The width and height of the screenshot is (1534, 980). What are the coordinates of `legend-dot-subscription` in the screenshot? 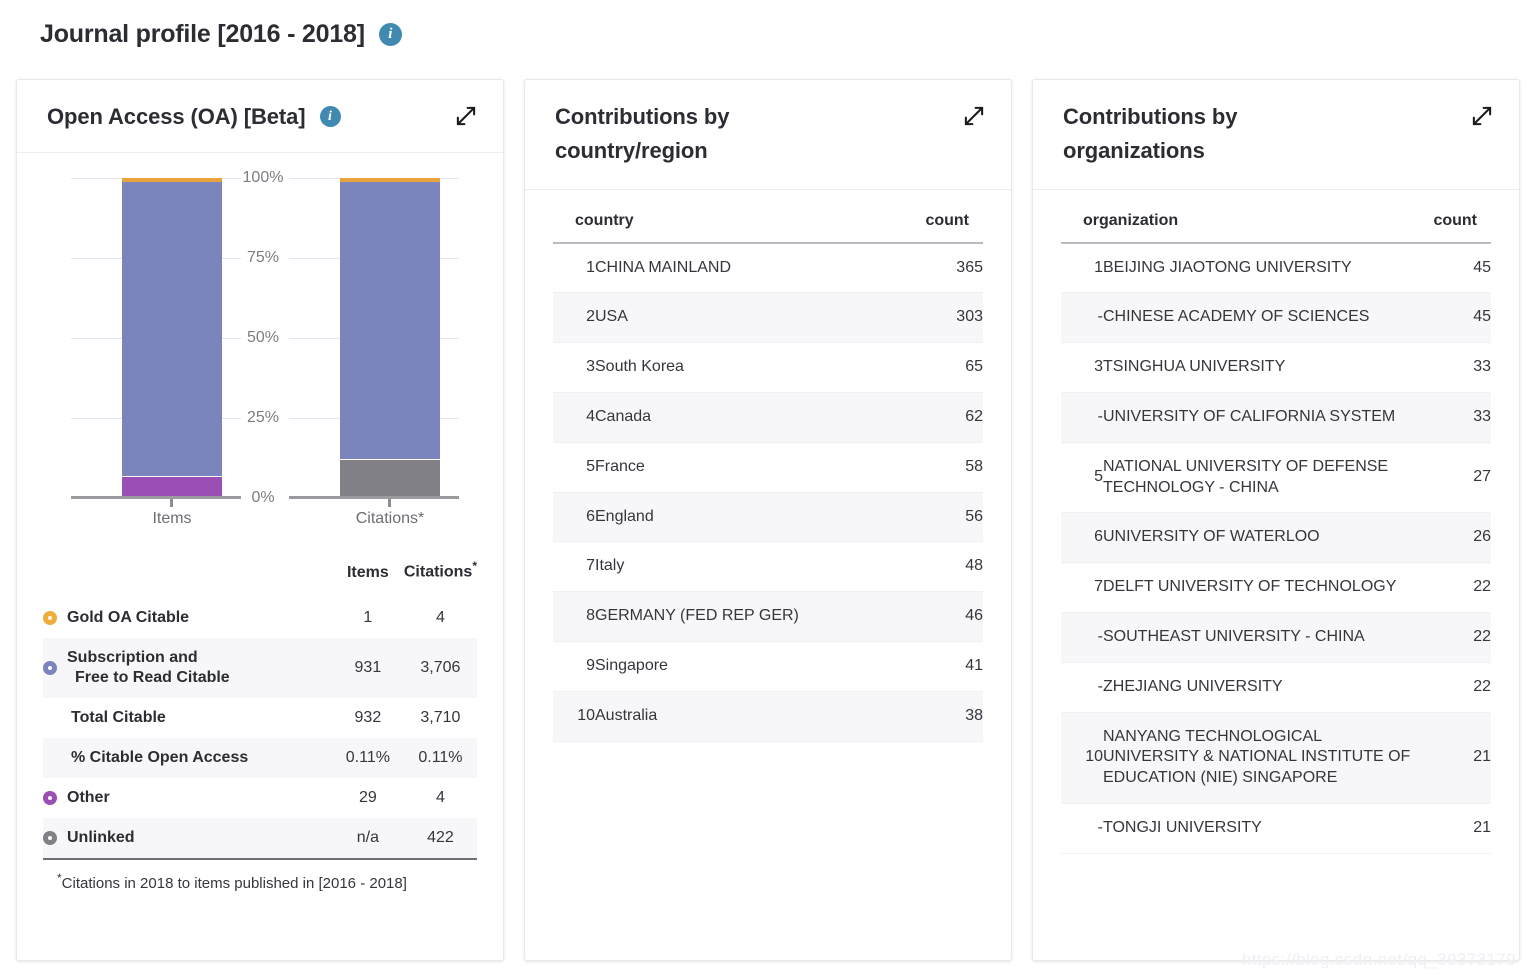 It's located at (50, 667).